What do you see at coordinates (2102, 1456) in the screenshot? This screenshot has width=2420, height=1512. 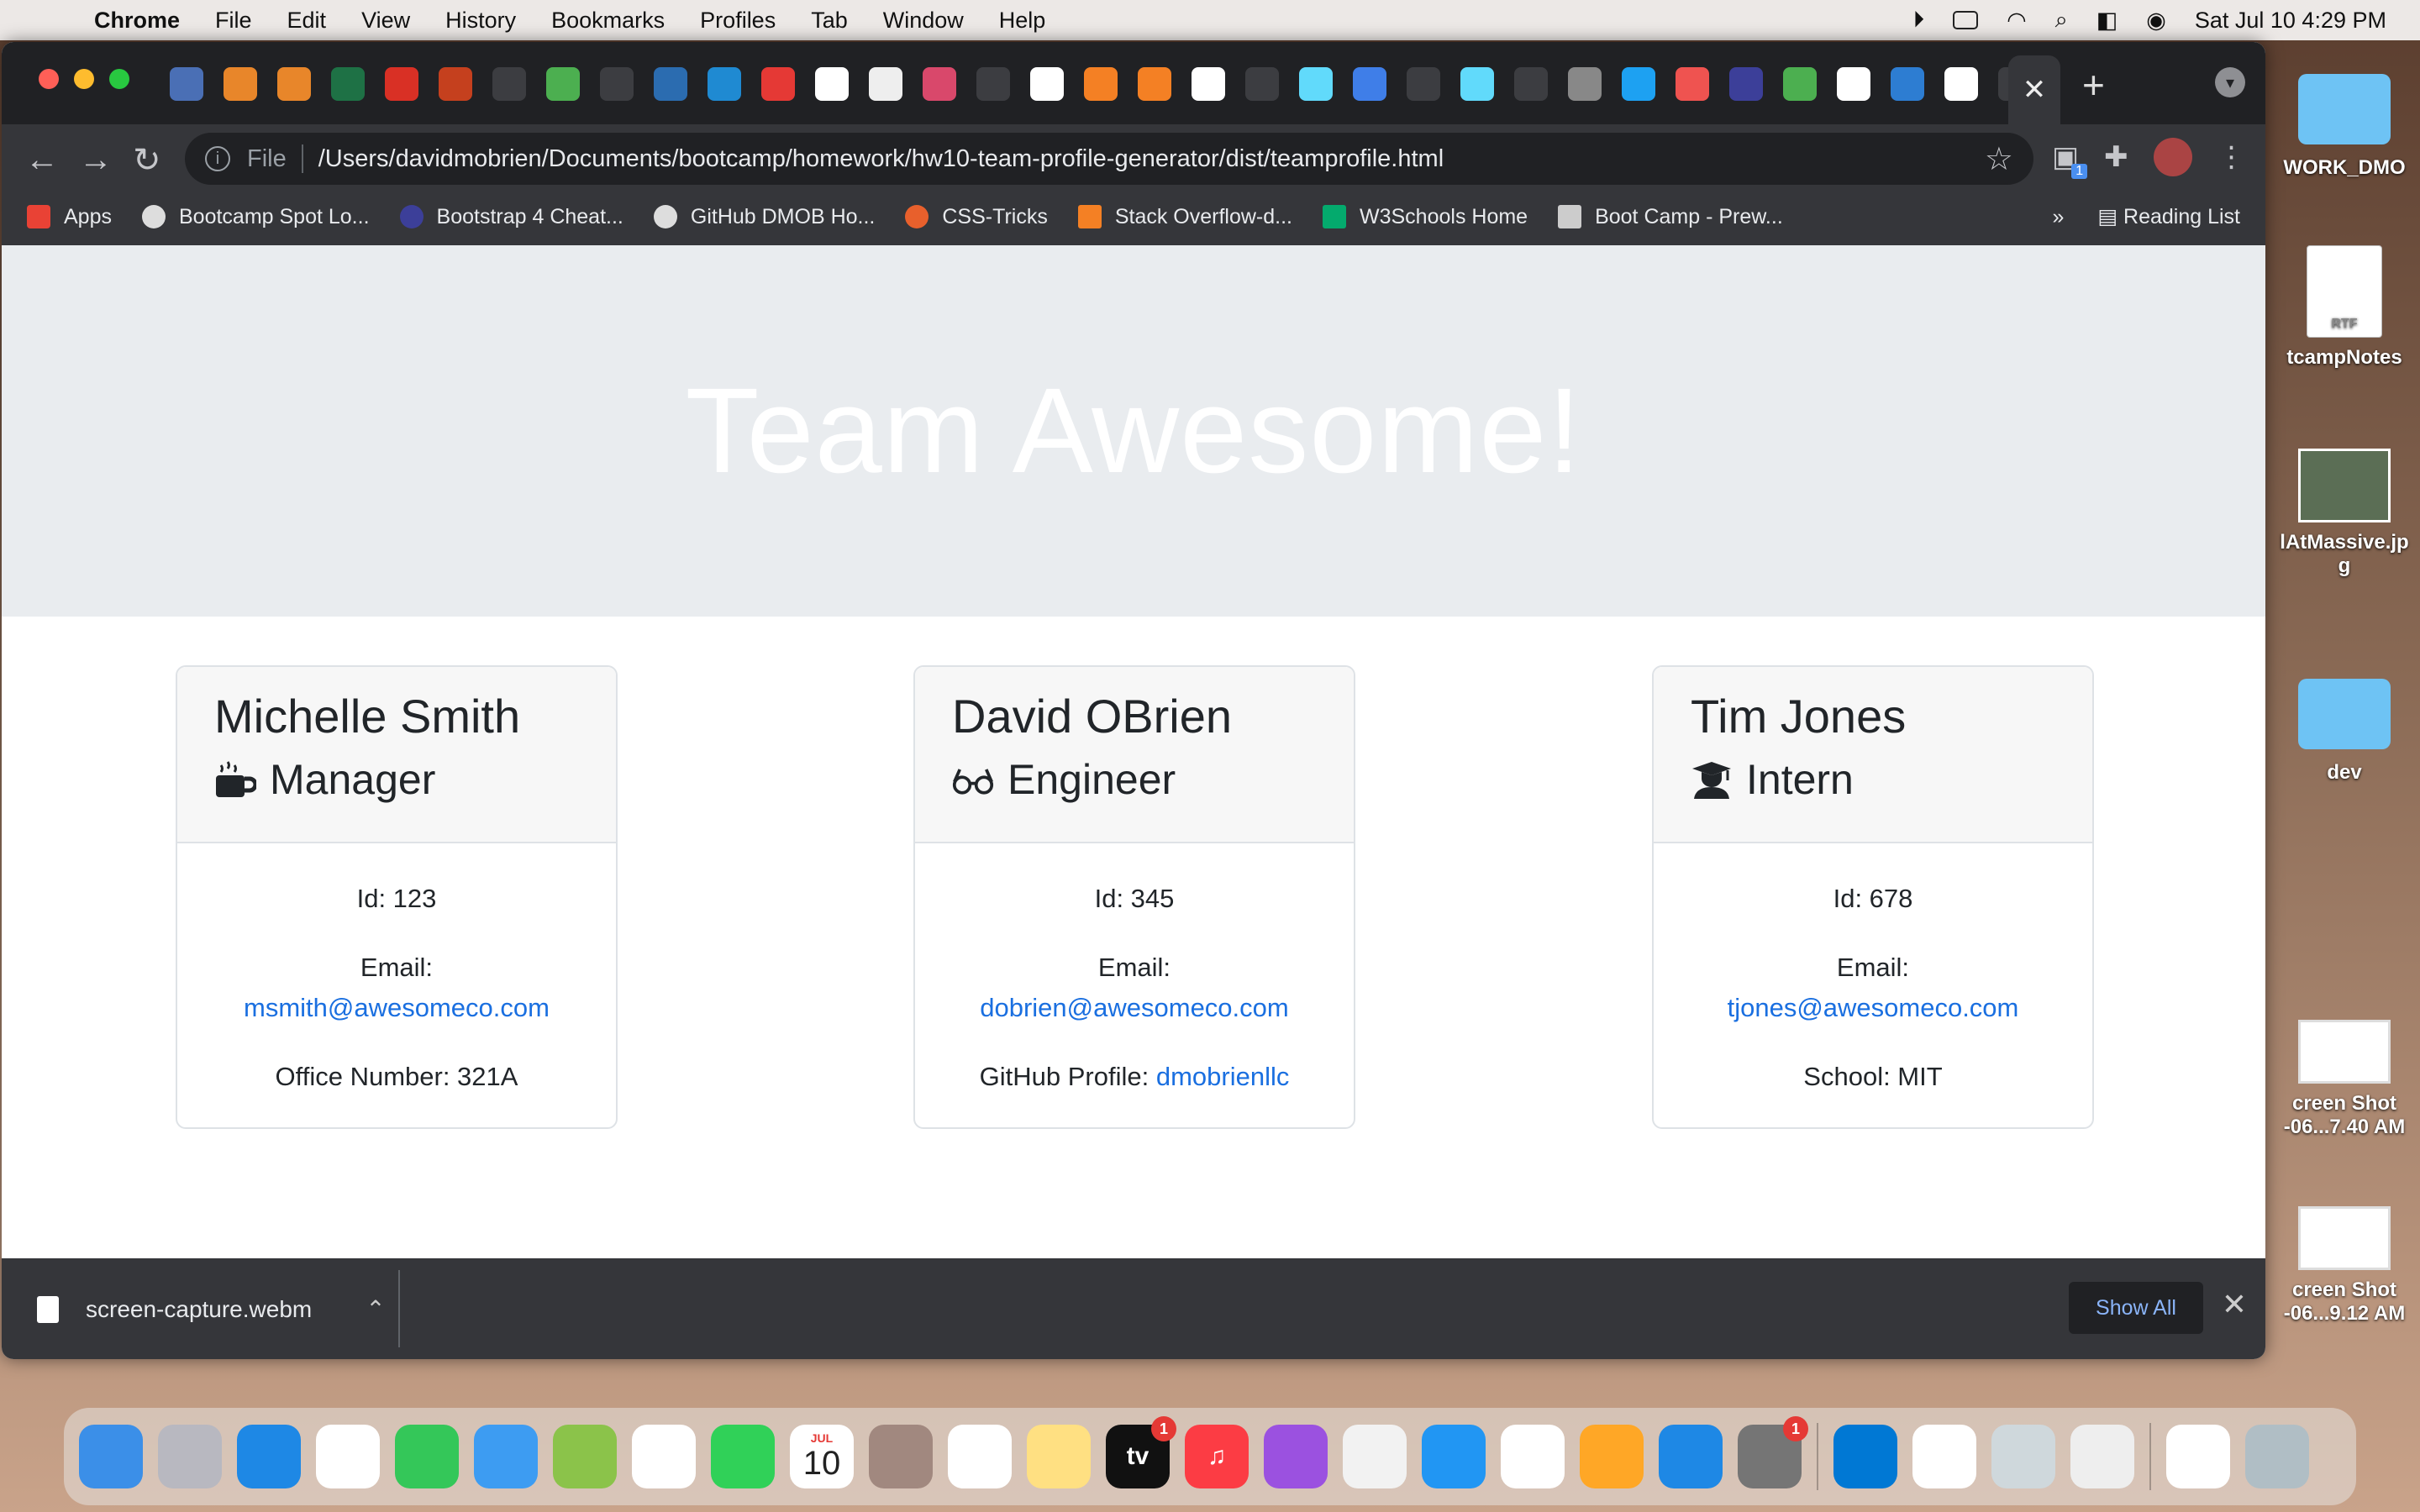 I see `textedit-icon` at bounding box center [2102, 1456].